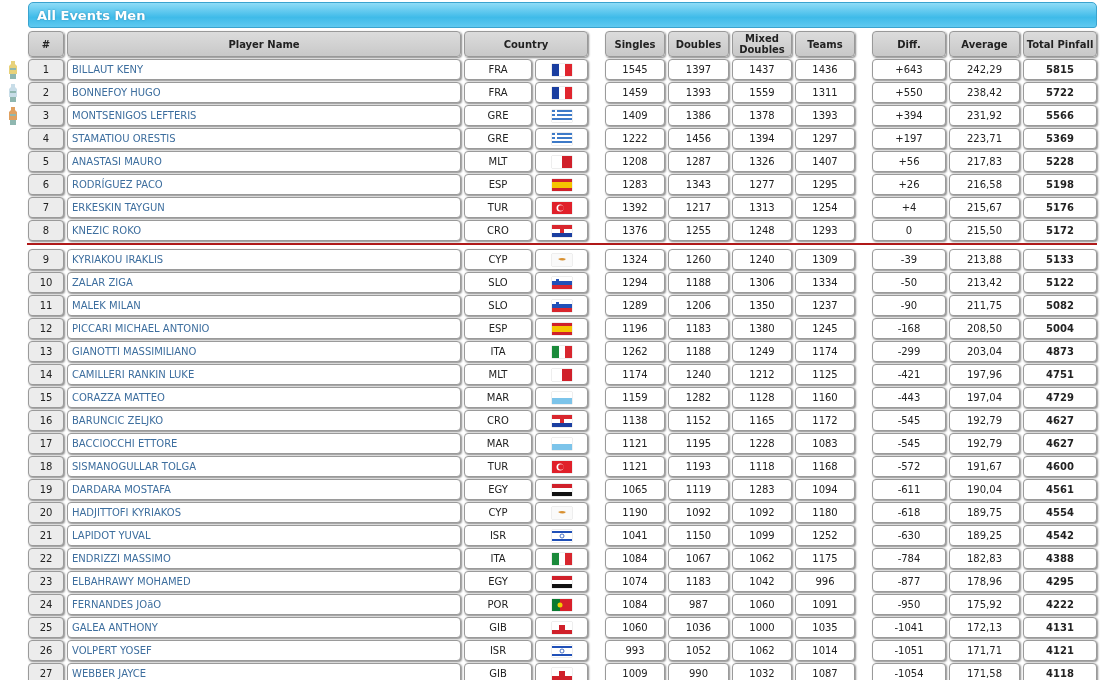 This screenshot has height=680, width=1100. What do you see at coordinates (698, 512) in the screenshot?
I see `score-cell: 1092` at bounding box center [698, 512].